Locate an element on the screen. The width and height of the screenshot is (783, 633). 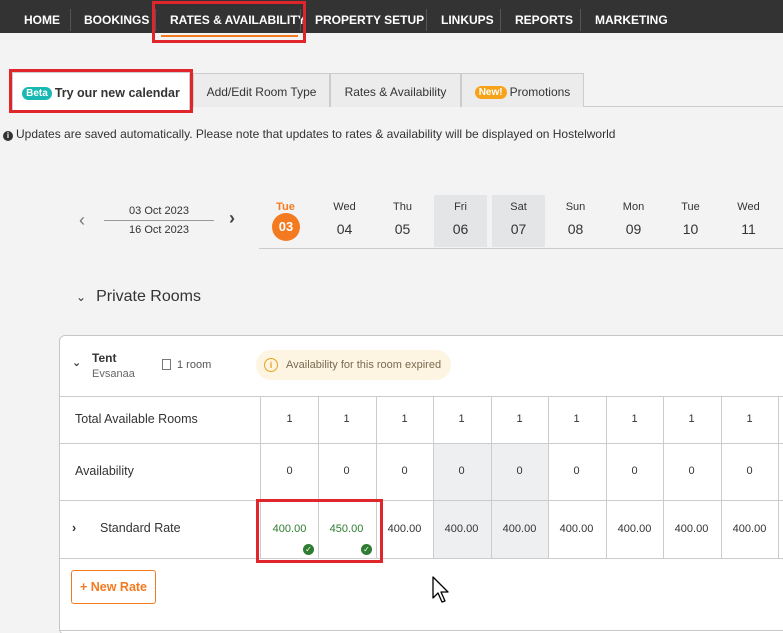
nav-property-setup: PROPERTY SETUP is located at coordinates (369, 16).